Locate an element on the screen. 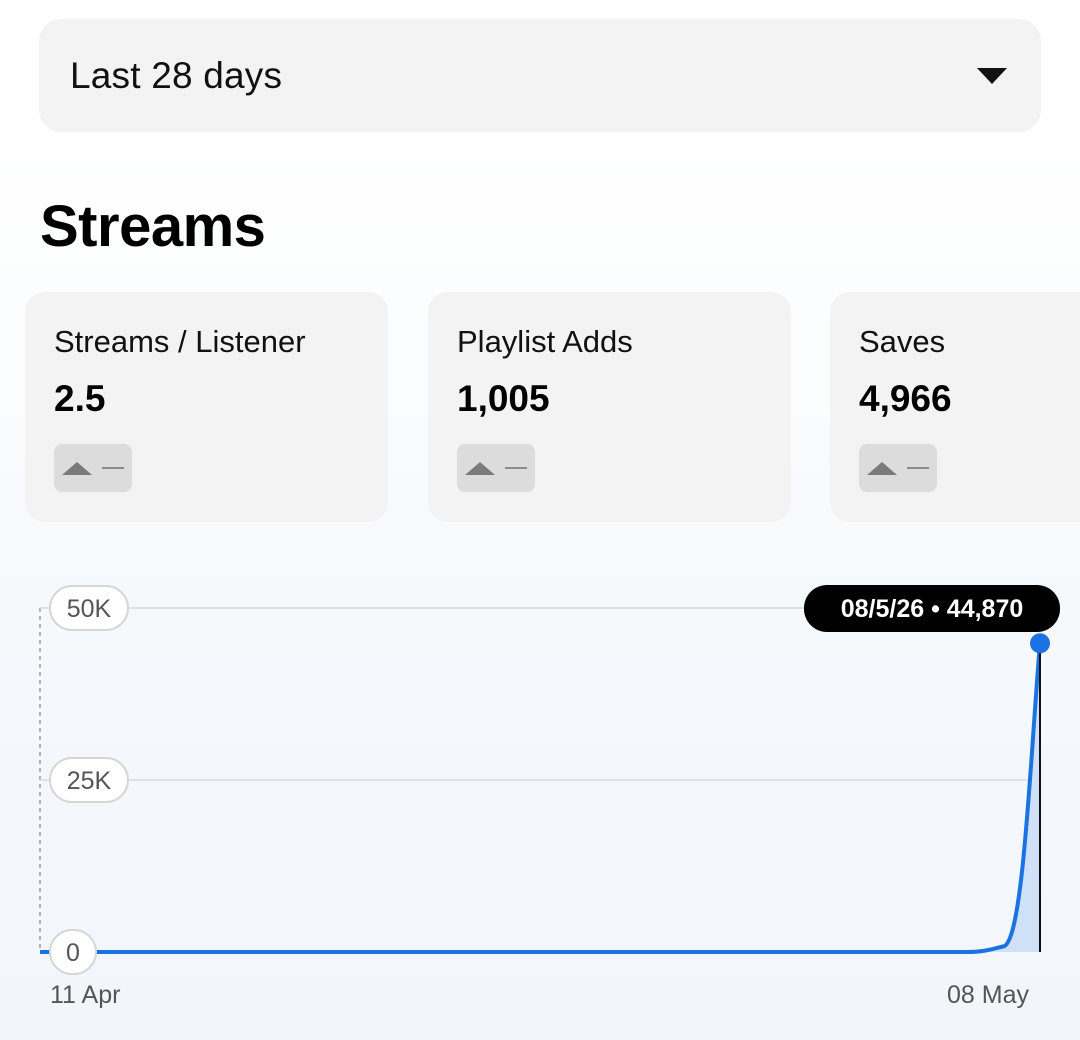 The width and height of the screenshot is (1080, 1040). highlight-point is located at coordinates (1040, 643).